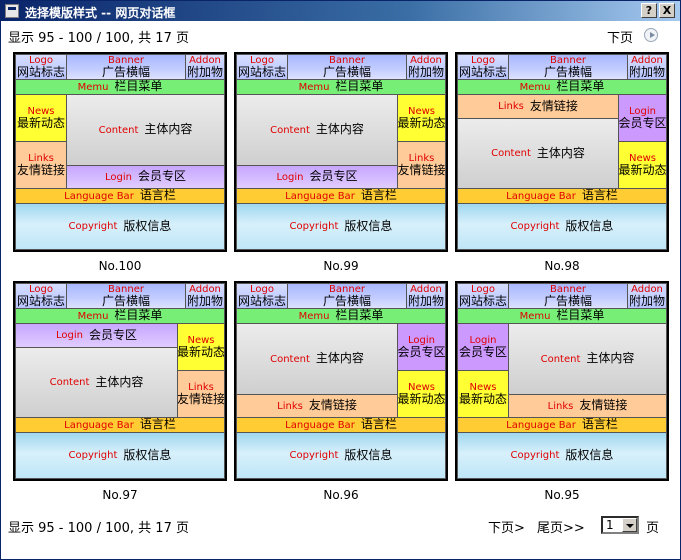  Describe the element at coordinates (341, 495) in the screenshot. I see `template-label: No.96` at that location.